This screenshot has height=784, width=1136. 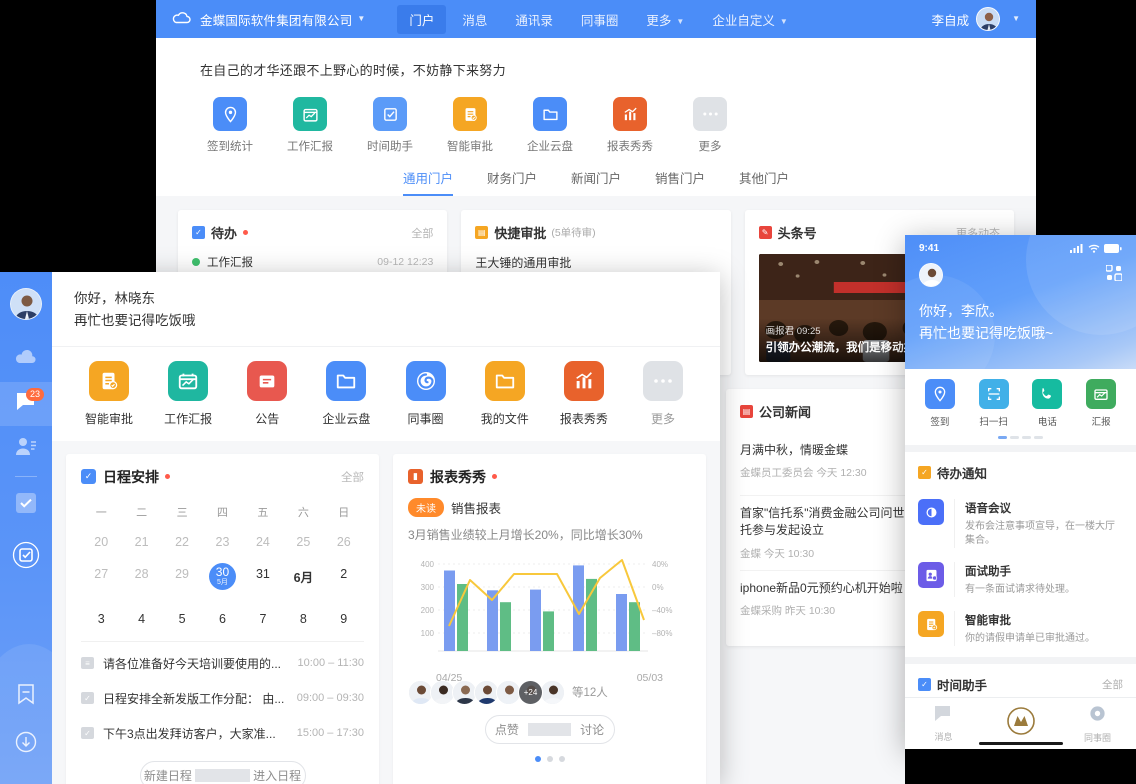 What do you see at coordinates (263, 580) in the screenshot?
I see `calendar-day: 31` at bounding box center [263, 580].